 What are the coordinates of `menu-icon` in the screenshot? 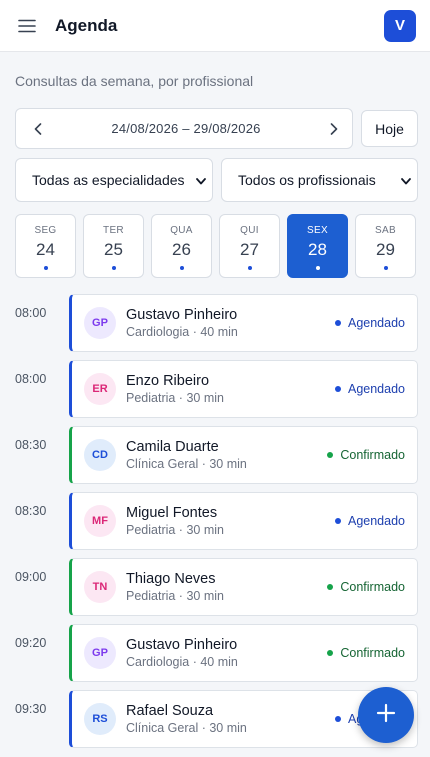 It's located at (27, 26).